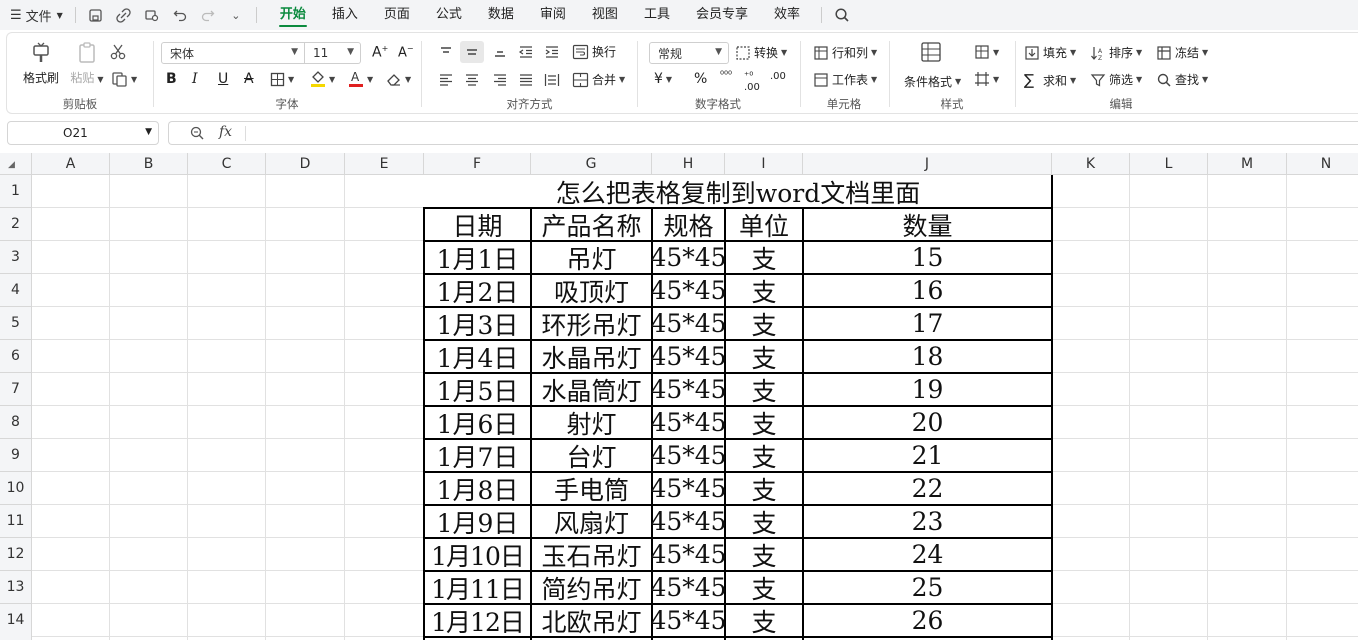 This screenshot has height=640, width=1358. Describe the element at coordinates (500, 52) in the screenshot. I see `align-bottom-button` at that location.